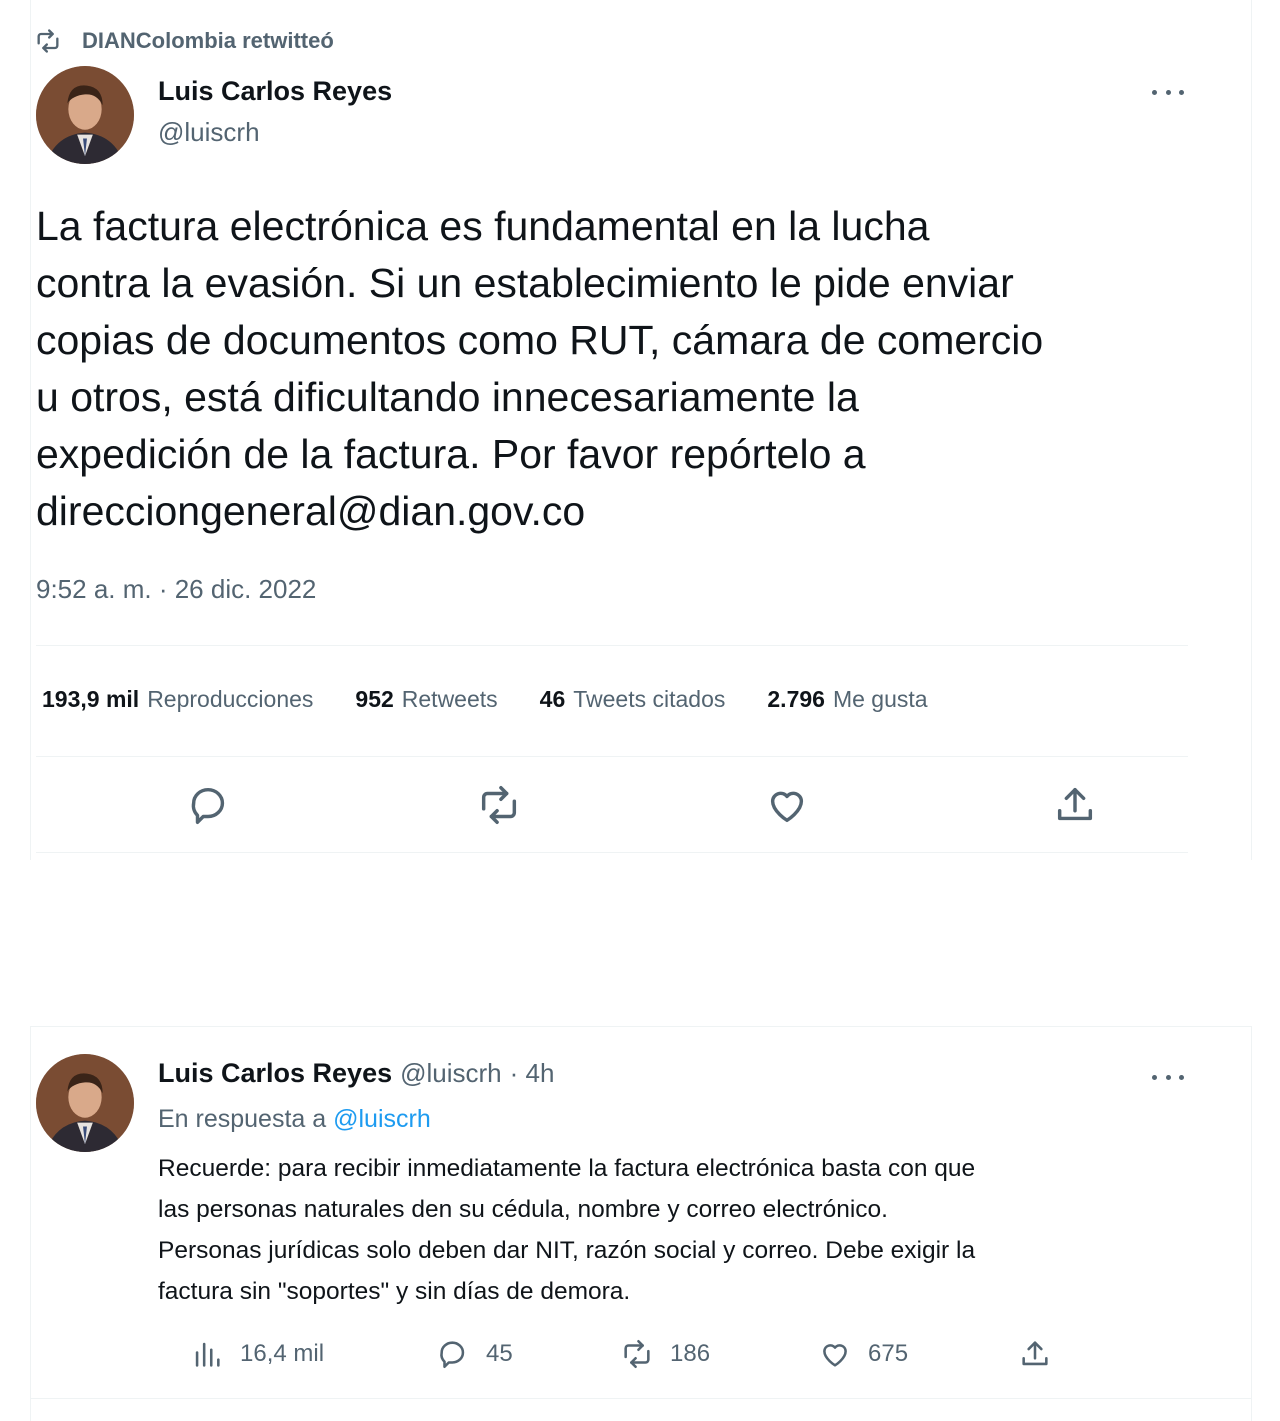  Describe the element at coordinates (208, 40) in the screenshot. I see `retweet-context-label: DIANColombia retwitteó` at that location.